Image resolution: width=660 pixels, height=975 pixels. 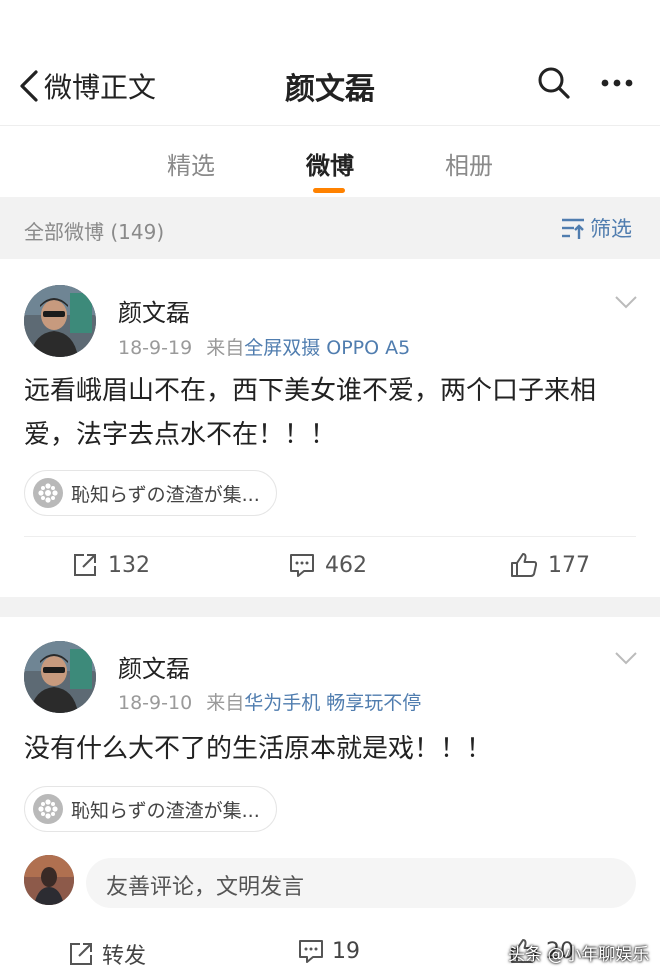 What do you see at coordinates (330, 228) in the screenshot?
I see `filter-bar: 全部微博 (149) 筛选` at bounding box center [330, 228].